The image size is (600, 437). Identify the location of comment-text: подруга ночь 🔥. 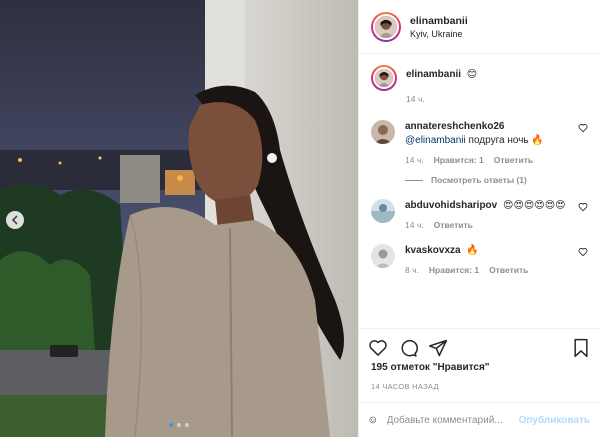
(504, 140).